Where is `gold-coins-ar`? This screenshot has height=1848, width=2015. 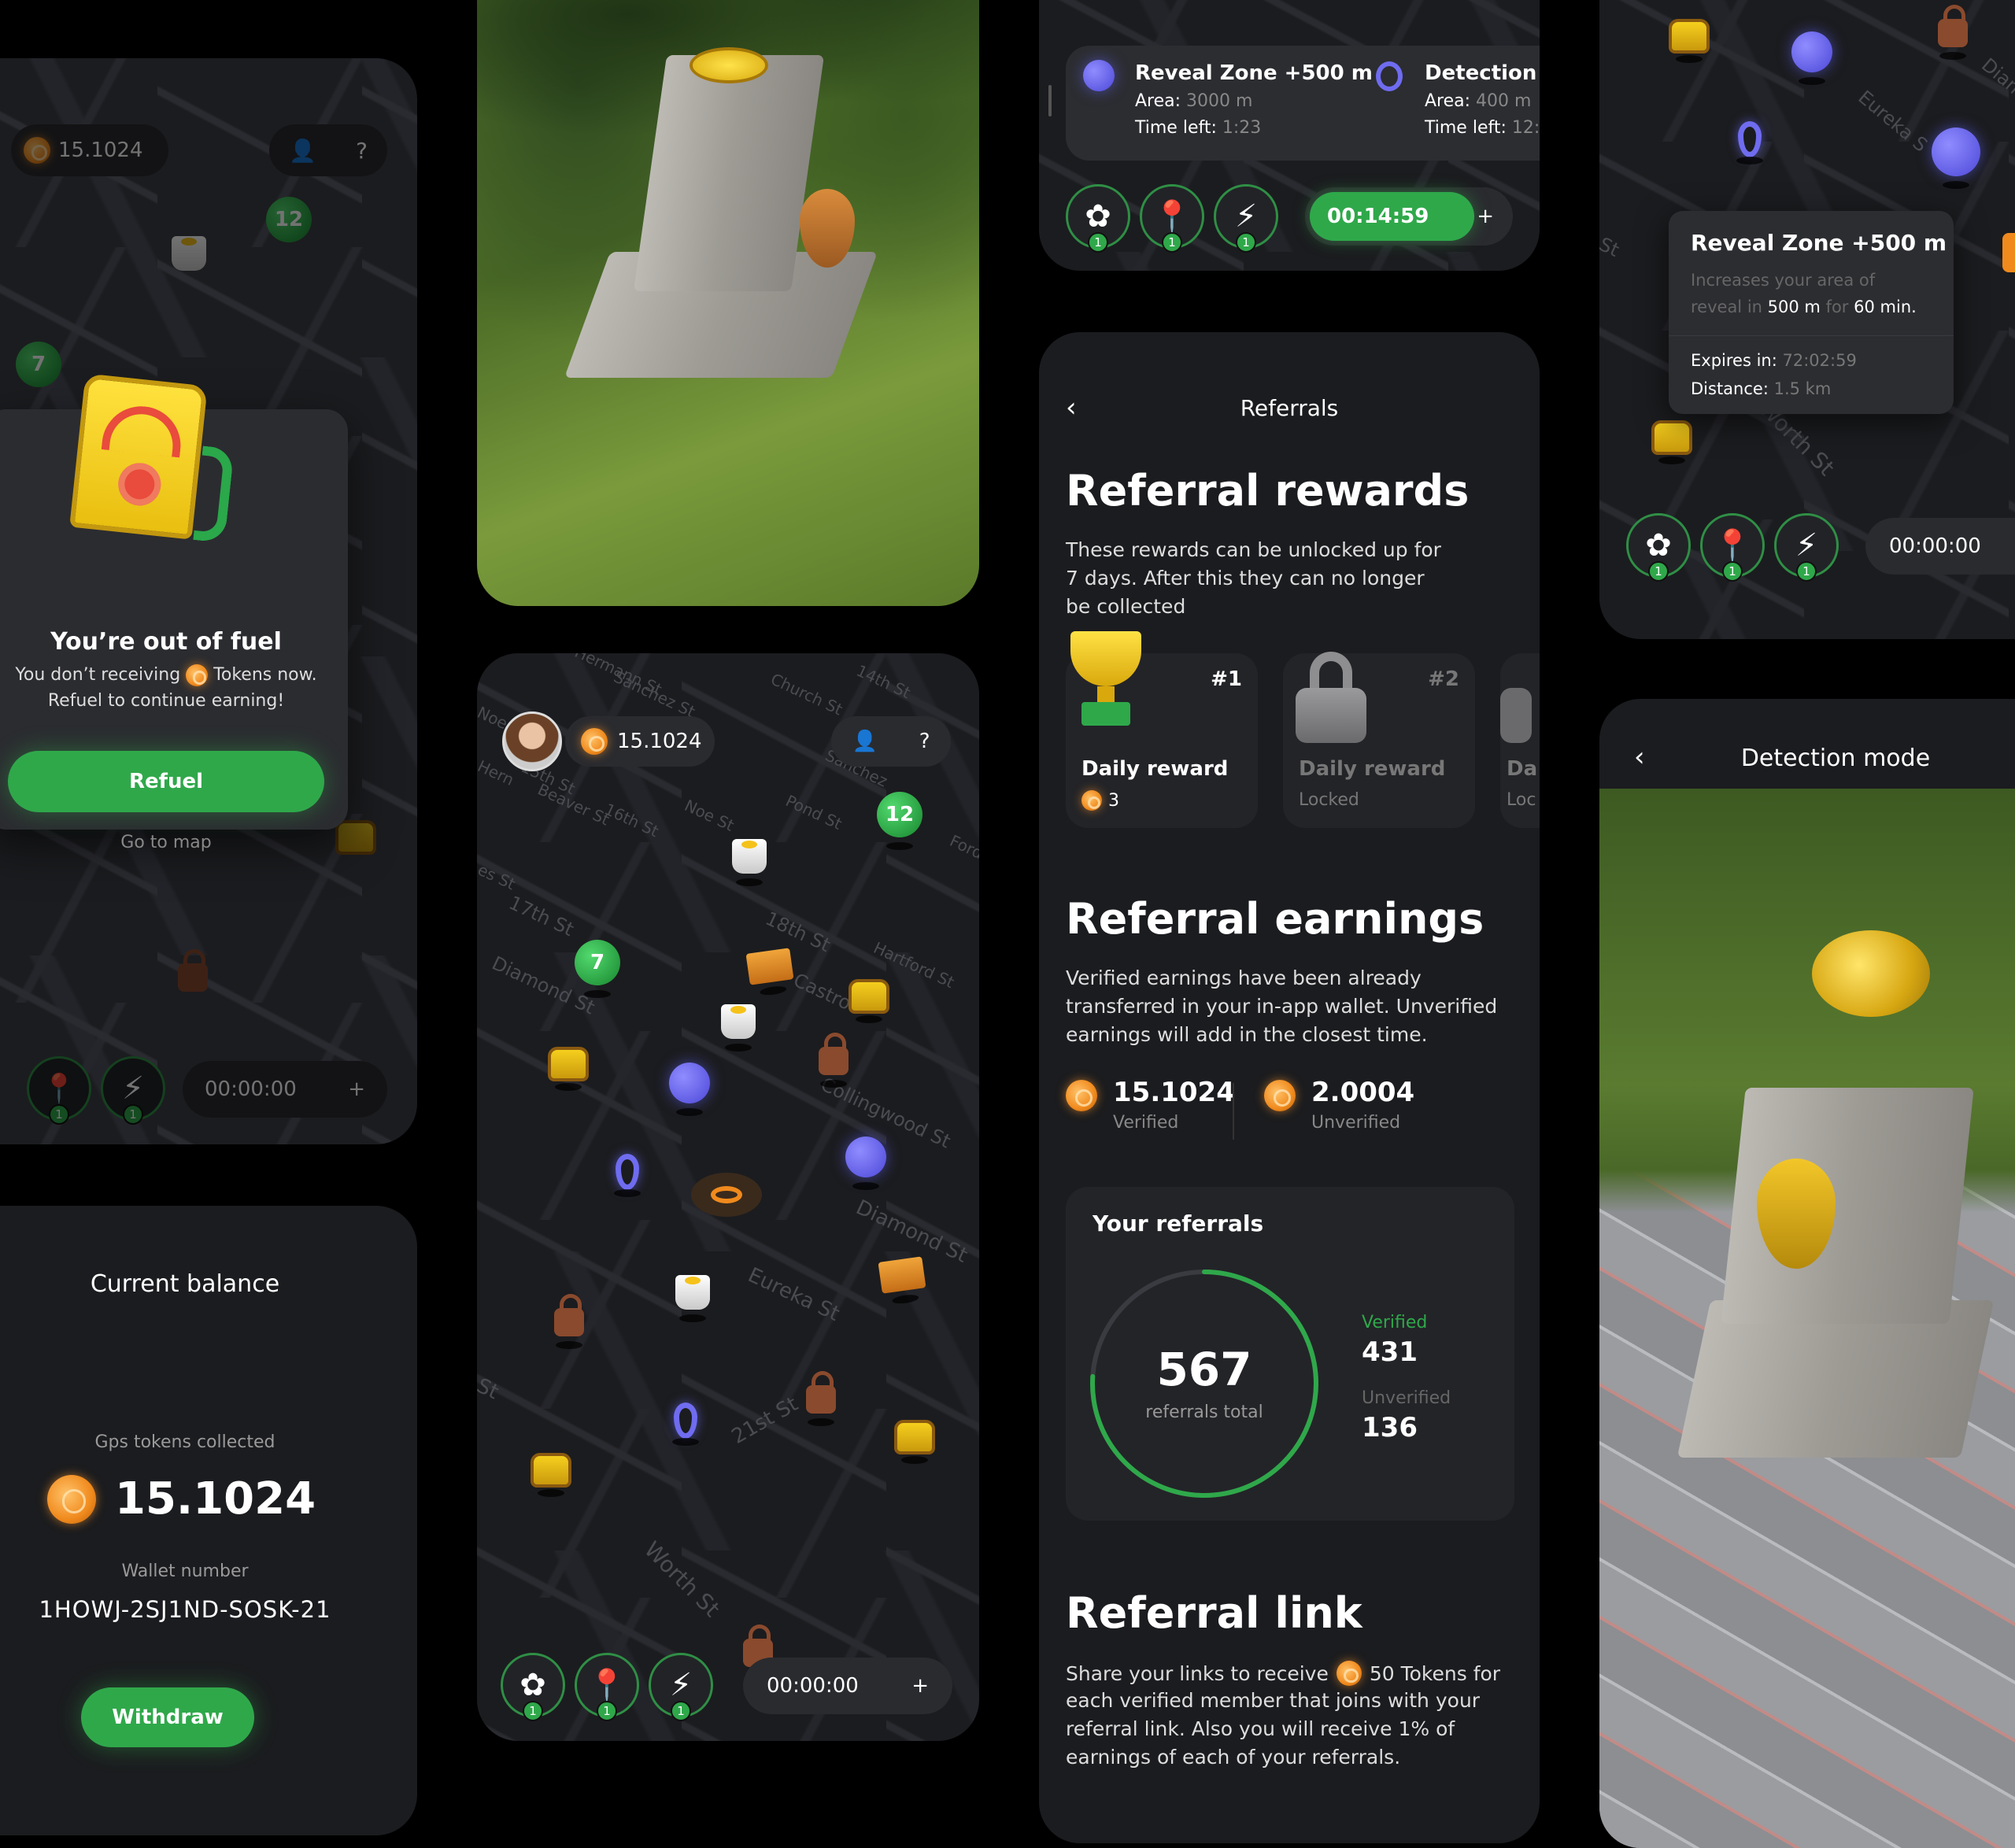 gold-coins-ar is located at coordinates (729, 65).